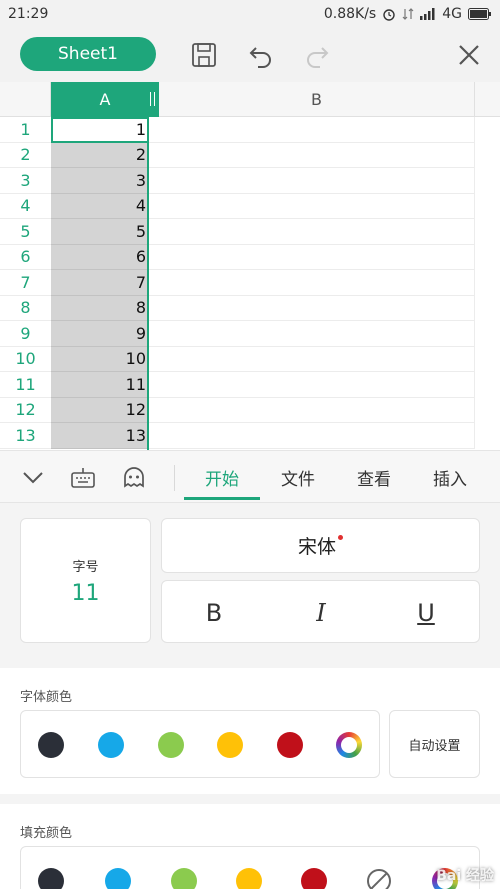 The height and width of the screenshot is (889, 500). What do you see at coordinates (321, 612) in the screenshot?
I see `italic-button: I` at bounding box center [321, 612].